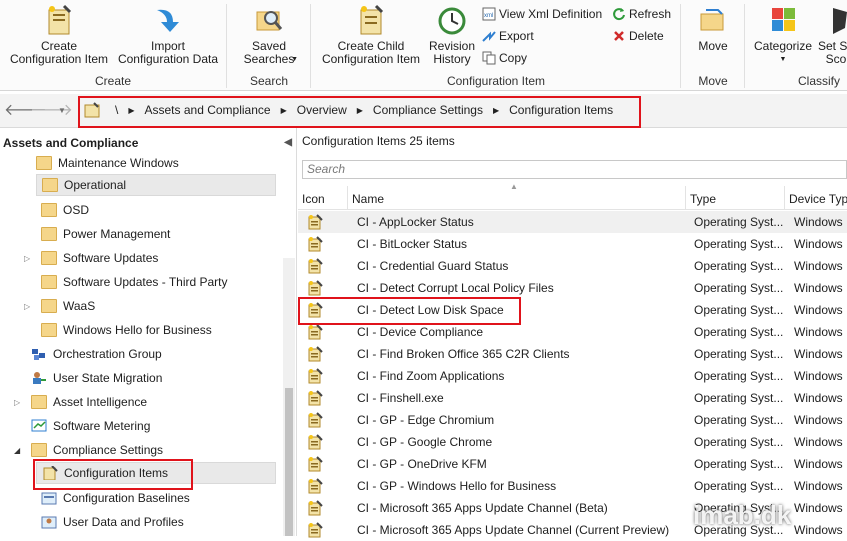 This screenshot has width=847, height=541. I want to click on breadcrumb-root: \, so click(116, 110).